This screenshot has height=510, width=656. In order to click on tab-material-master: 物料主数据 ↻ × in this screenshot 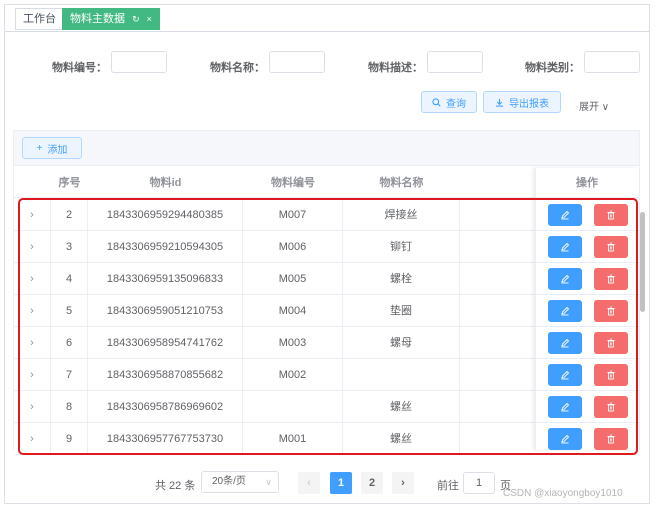, I will do `click(111, 19)`.